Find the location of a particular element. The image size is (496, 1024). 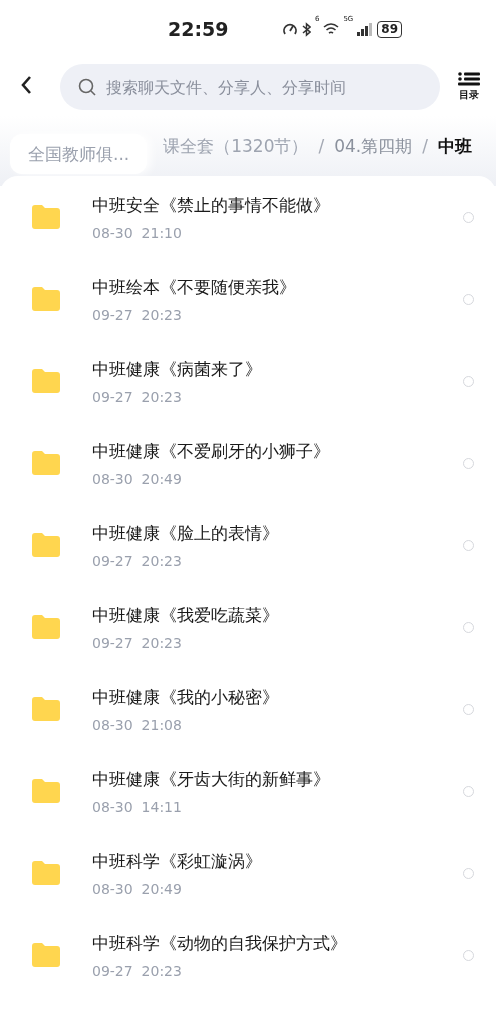

speed-icon is located at coordinates (289, 29).